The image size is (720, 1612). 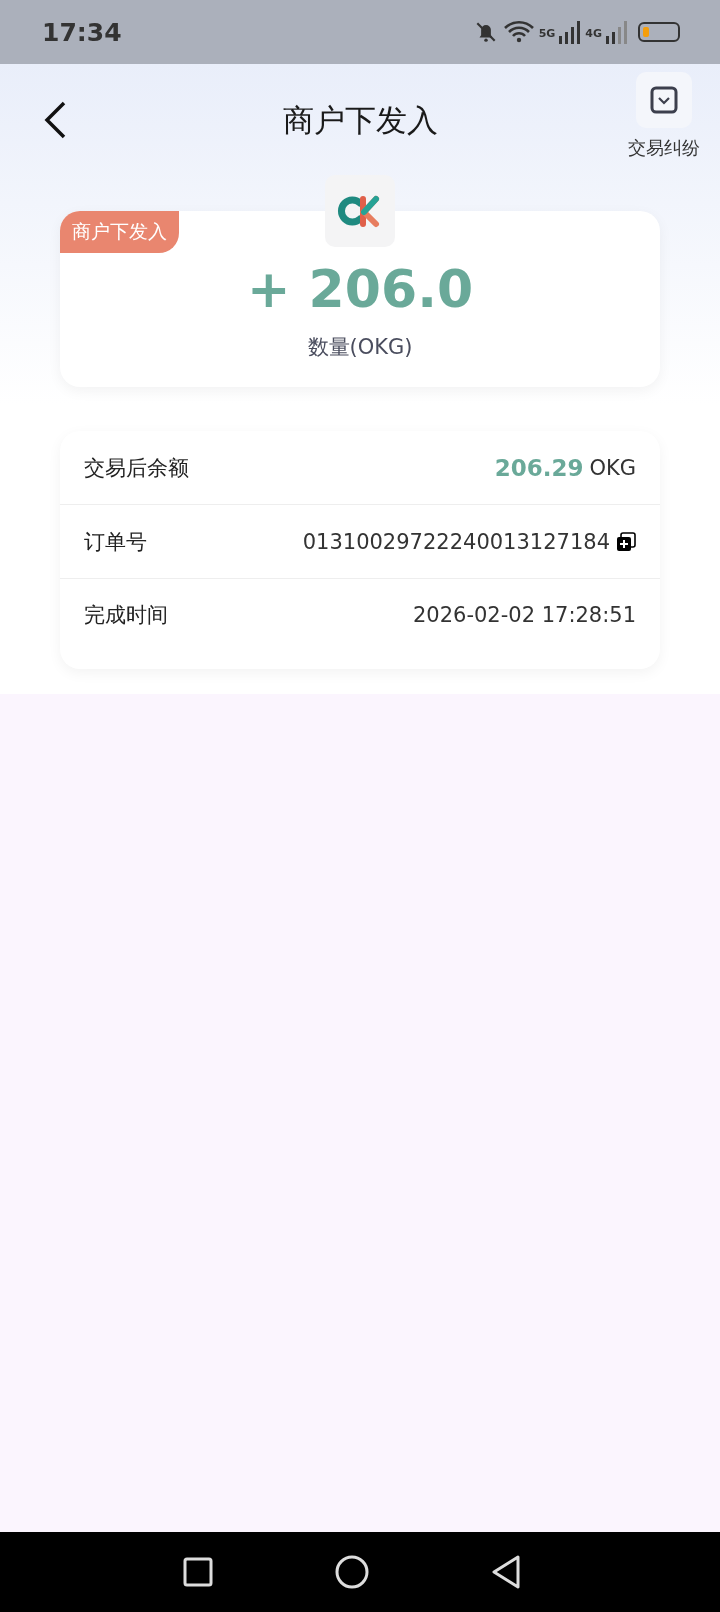 I want to click on detail-value: 2026-02-02 17:28:51, so click(x=524, y=615).